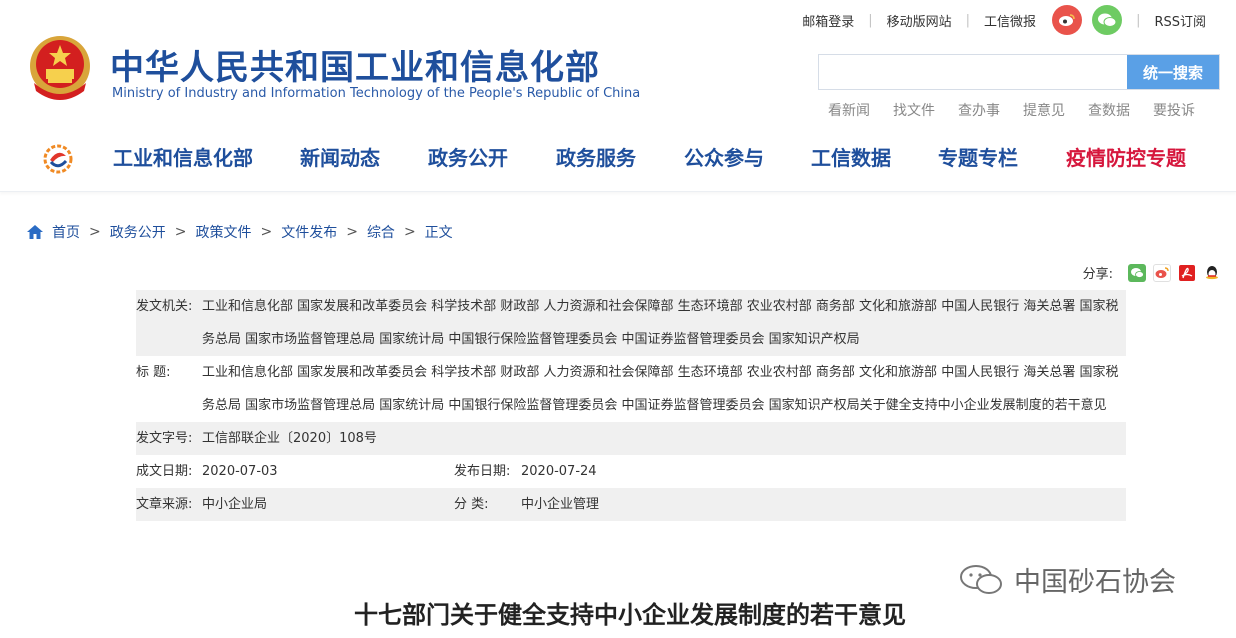 Image resolution: width=1236 pixels, height=638 pixels. I want to click on weibo-icon, so click(1067, 20).